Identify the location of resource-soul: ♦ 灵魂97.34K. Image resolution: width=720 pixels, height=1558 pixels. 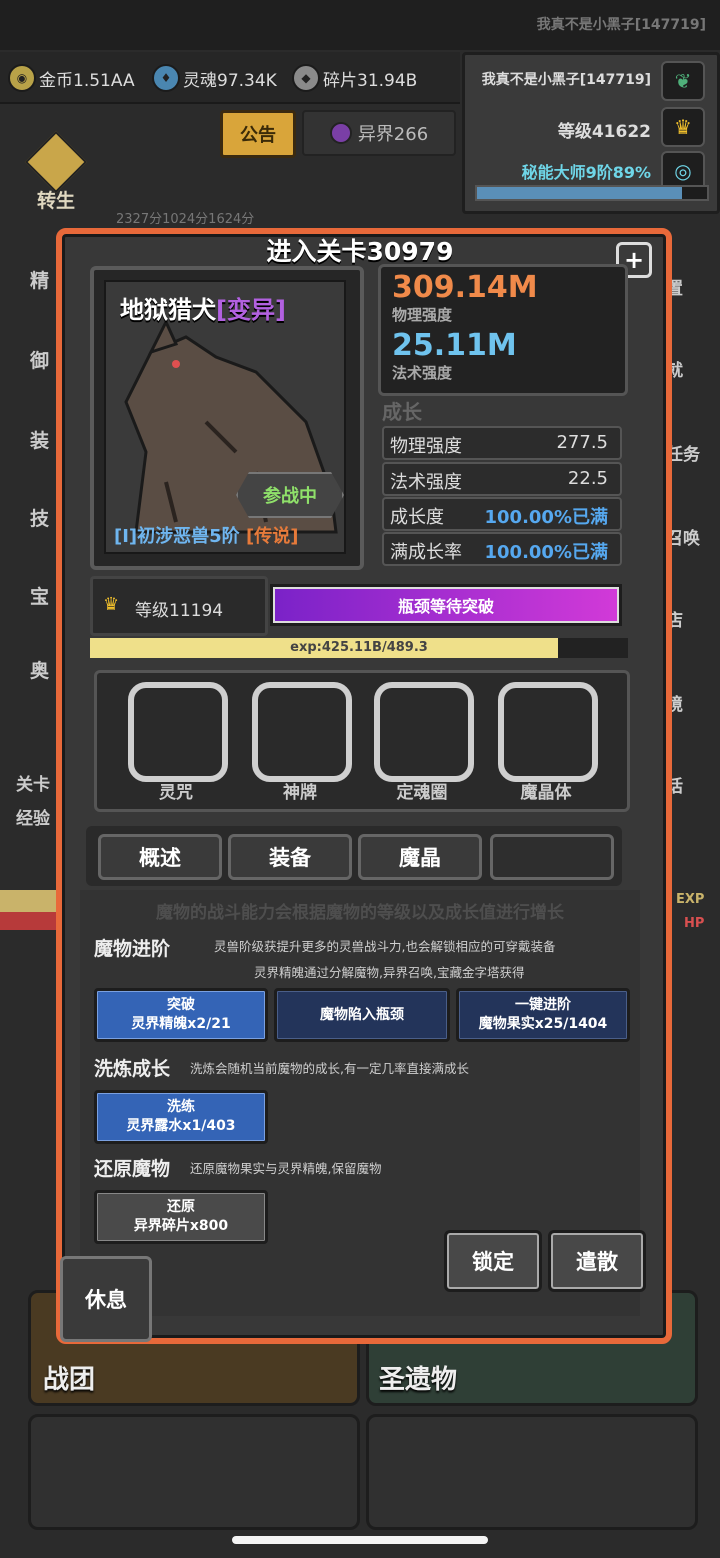
(214, 78).